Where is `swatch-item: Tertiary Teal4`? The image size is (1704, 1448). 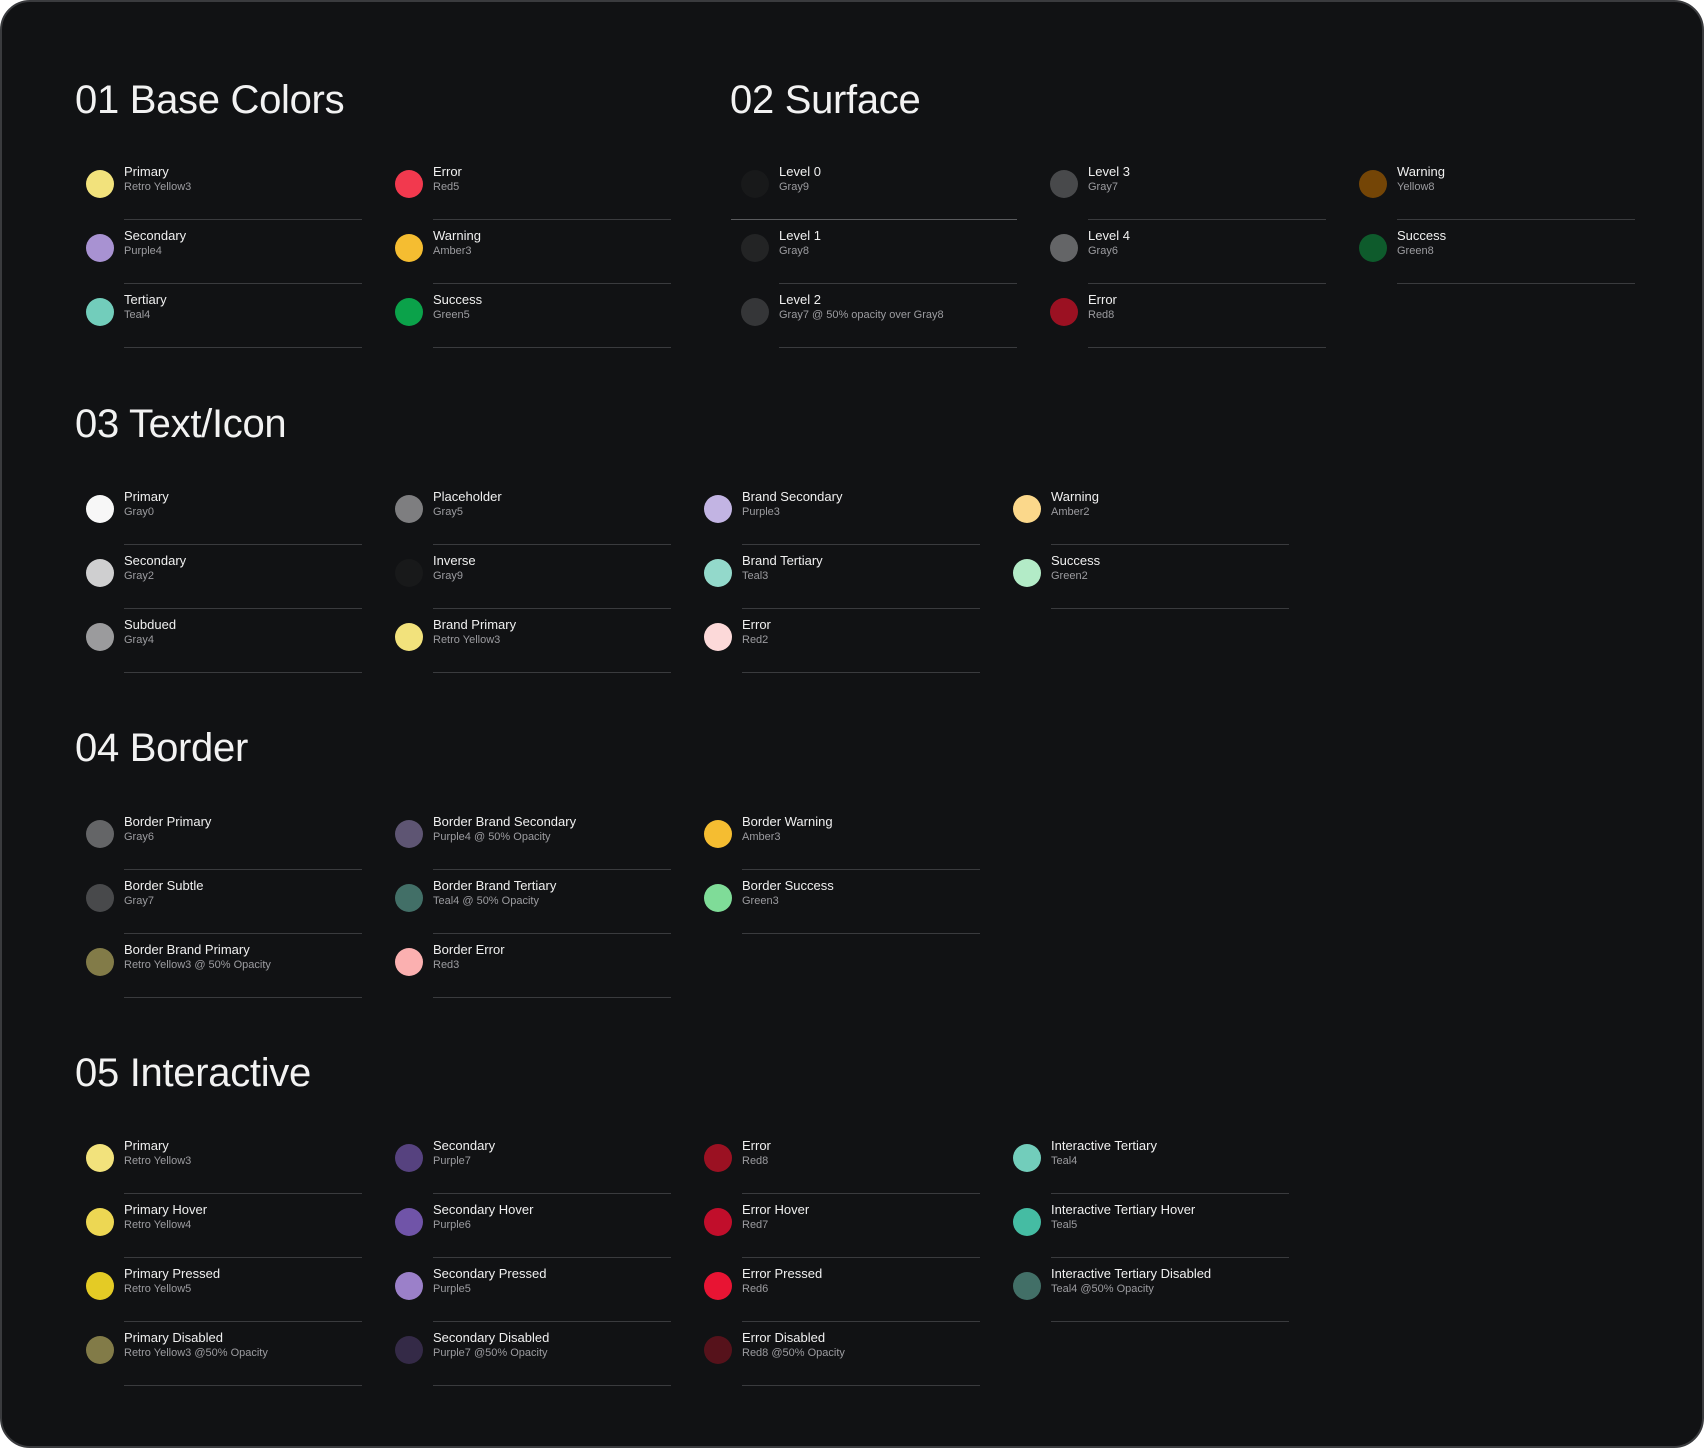 swatch-item: Tertiary Teal4 is located at coordinates (219, 316).